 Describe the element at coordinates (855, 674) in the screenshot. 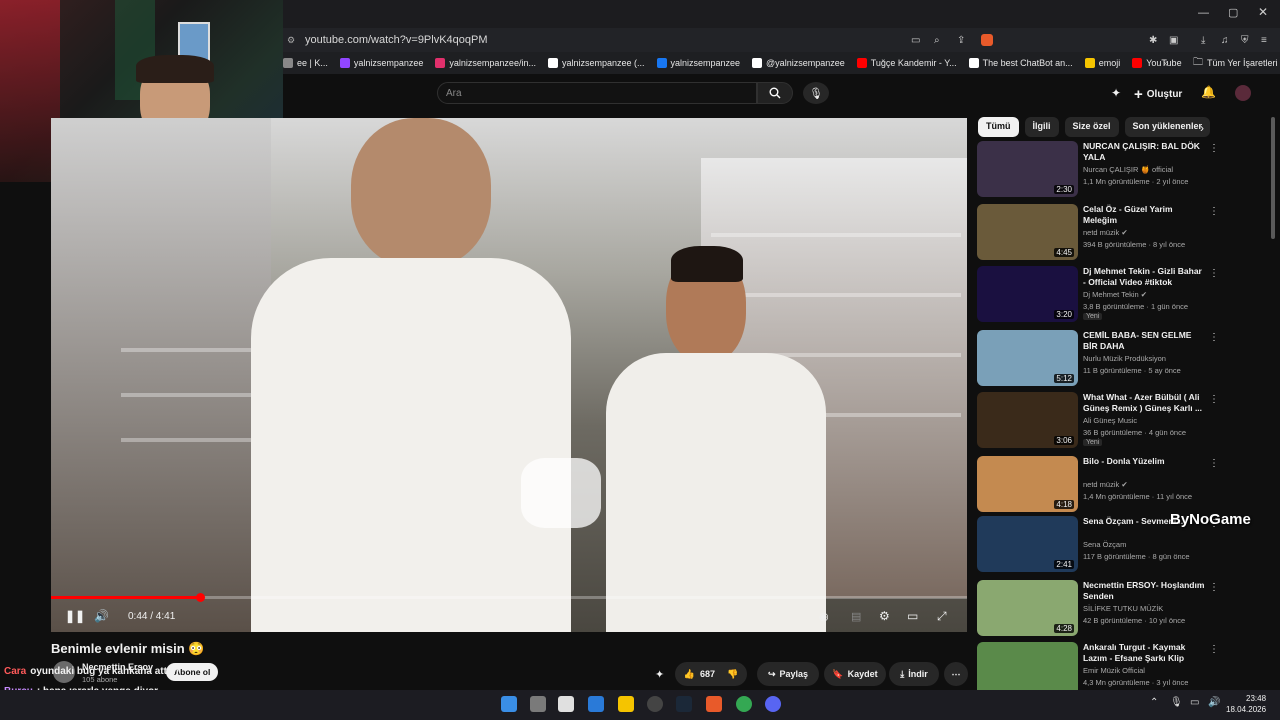

I see `save-button: 🔖 Kaydet` at that location.